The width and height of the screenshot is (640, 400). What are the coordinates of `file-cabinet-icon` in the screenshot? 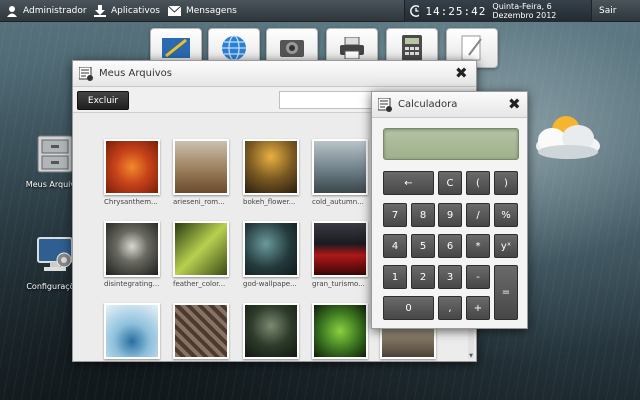 It's located at (55, 154).